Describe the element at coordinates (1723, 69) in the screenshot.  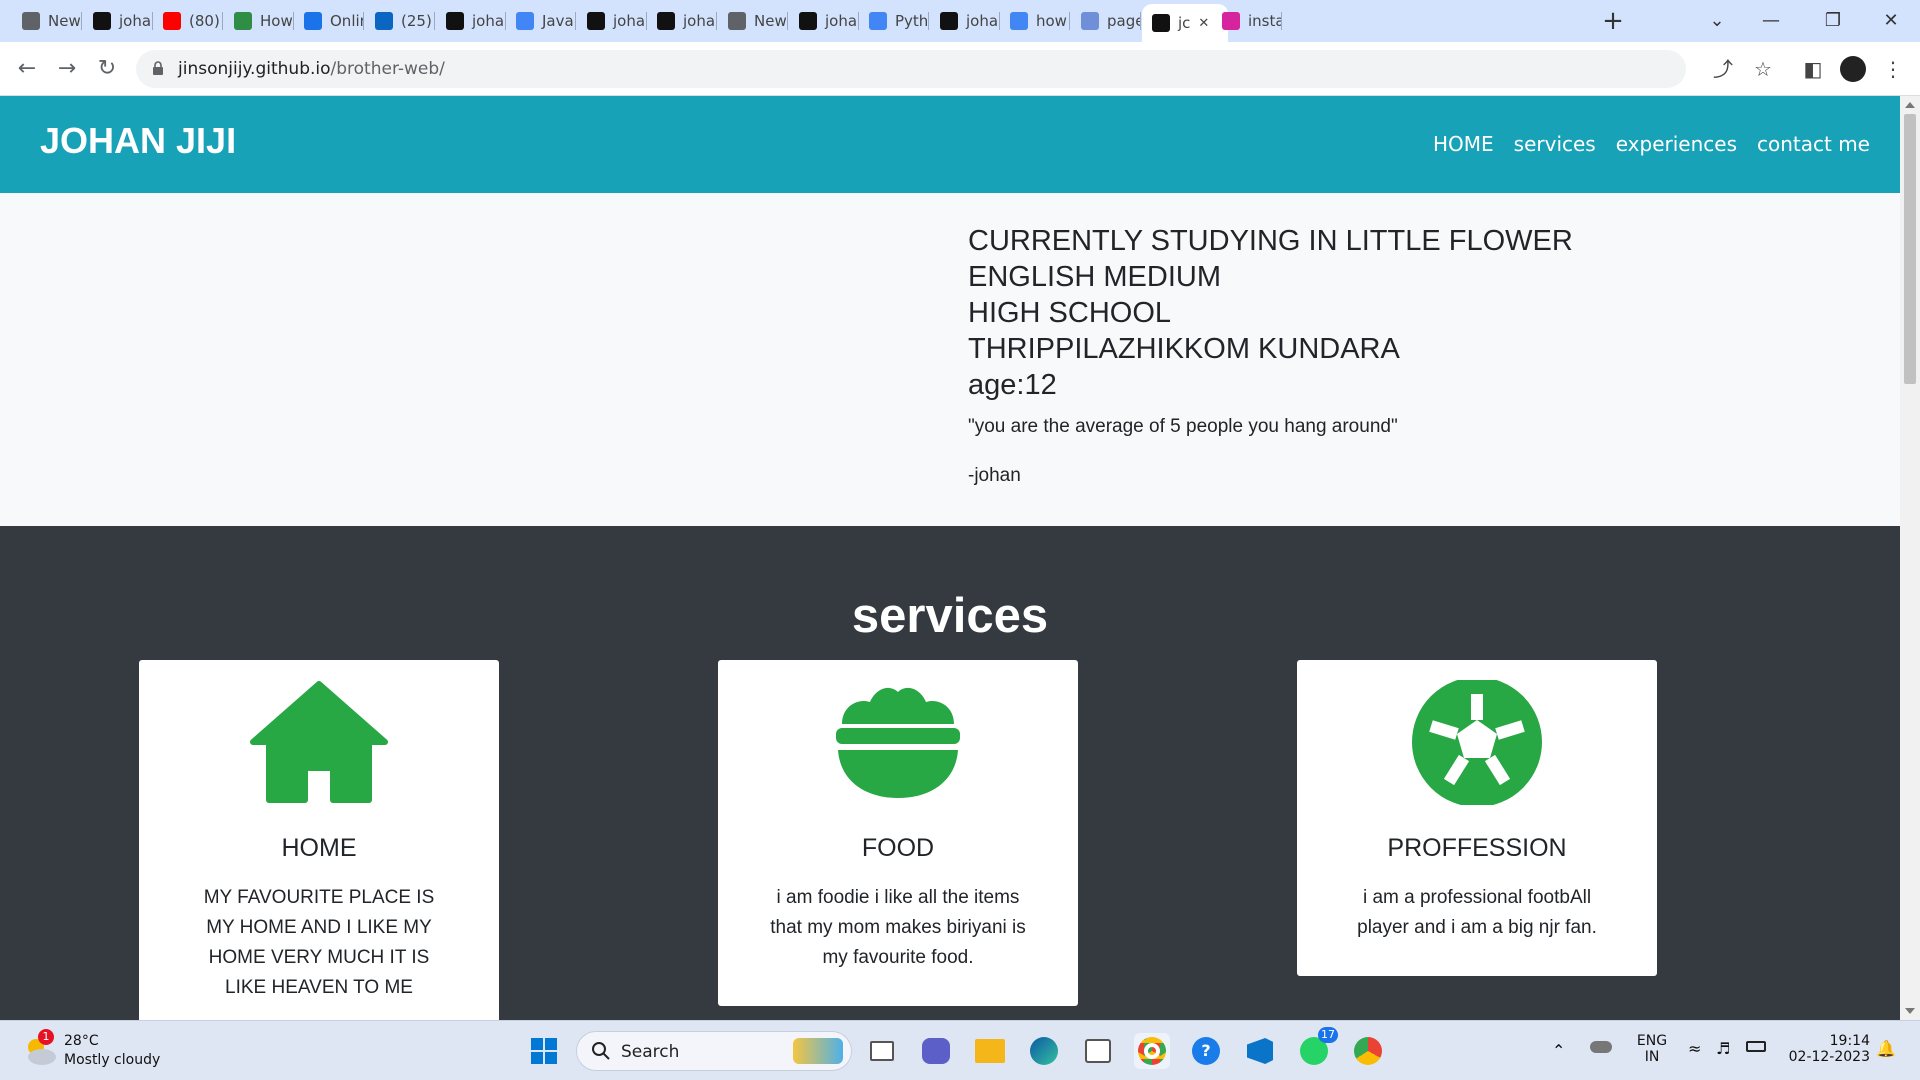
I see `share-icon: ⤴` at that location.